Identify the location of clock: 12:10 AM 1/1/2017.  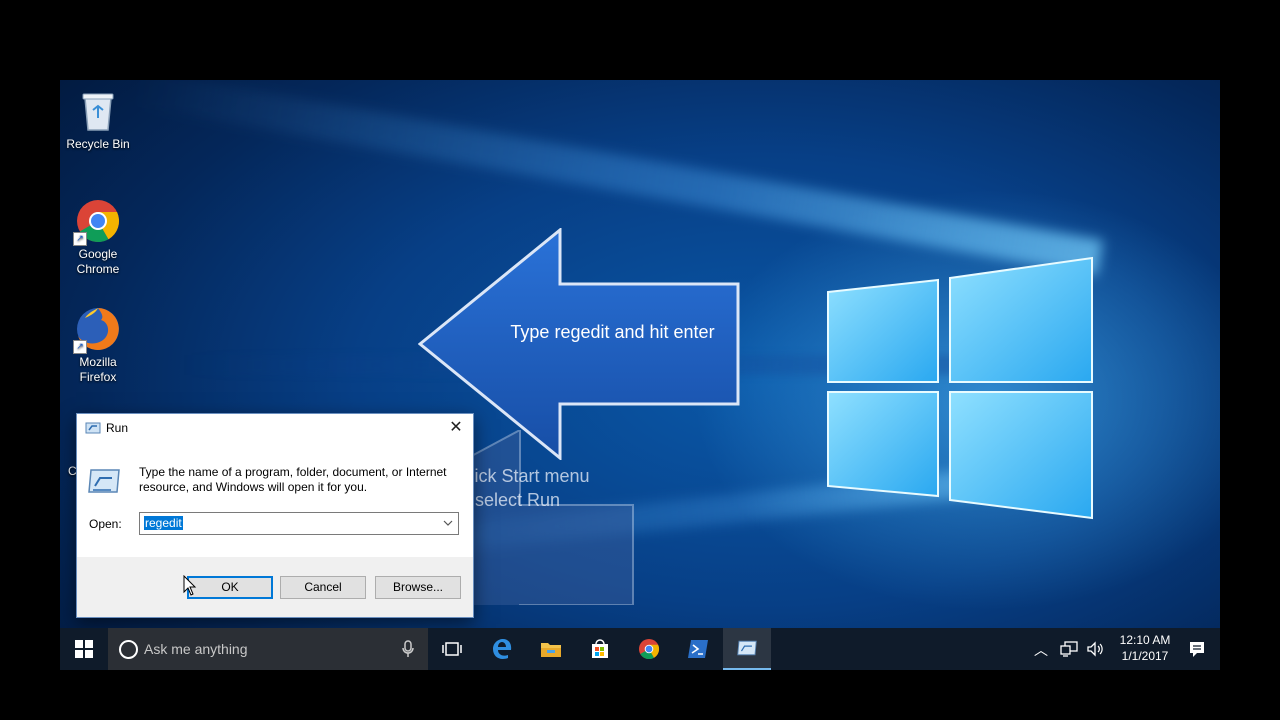
(1145, 648).